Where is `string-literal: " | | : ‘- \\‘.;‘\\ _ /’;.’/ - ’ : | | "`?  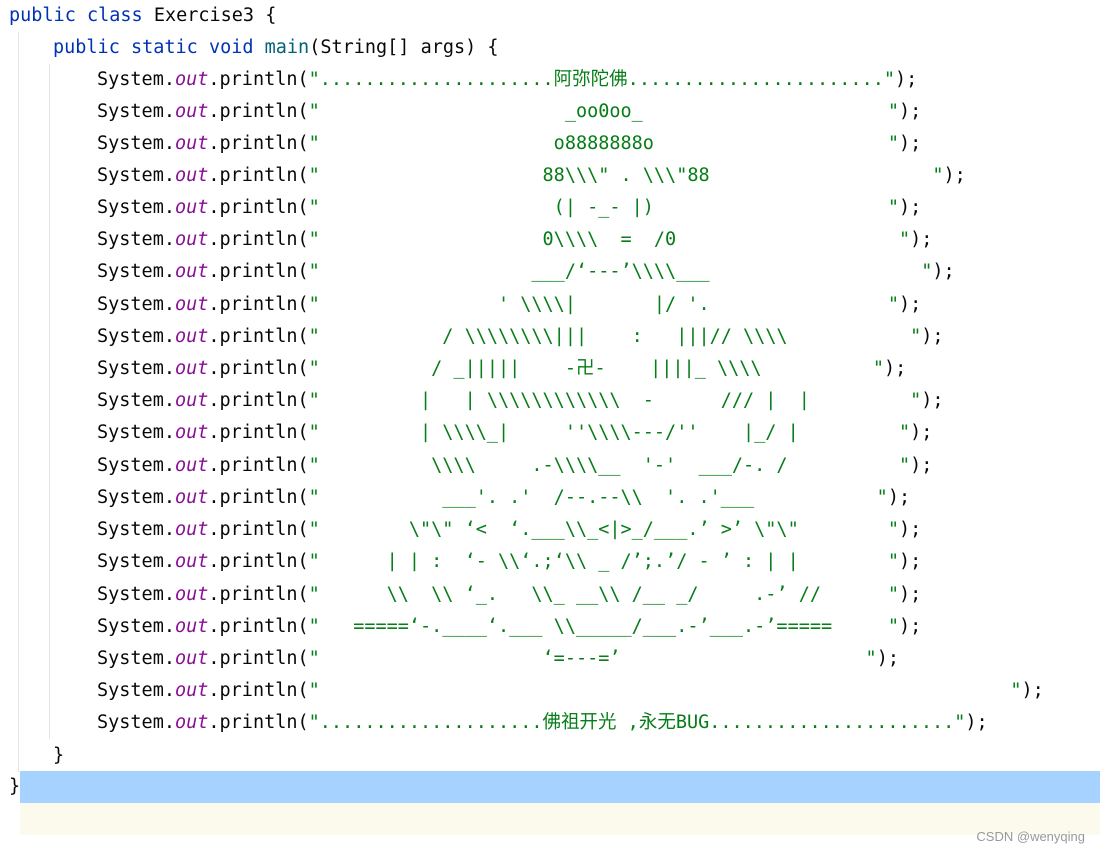
string-literal: " | | : ‘- \\‘.;‘\\ _ /’;.’/ - ’ : | | " is located at coordinates (603, 561).